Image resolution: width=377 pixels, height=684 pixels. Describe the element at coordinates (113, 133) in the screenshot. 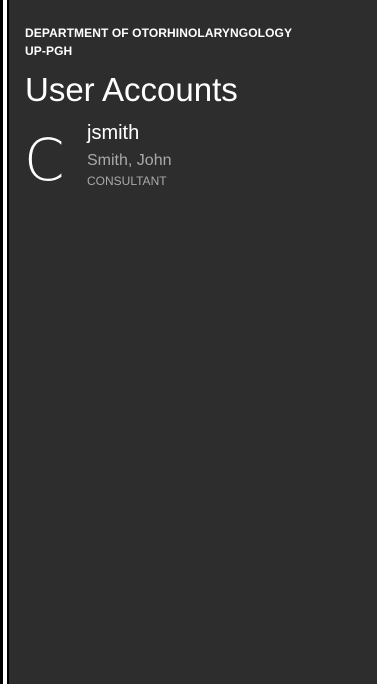

I see `user-username: jsmith` at that location.